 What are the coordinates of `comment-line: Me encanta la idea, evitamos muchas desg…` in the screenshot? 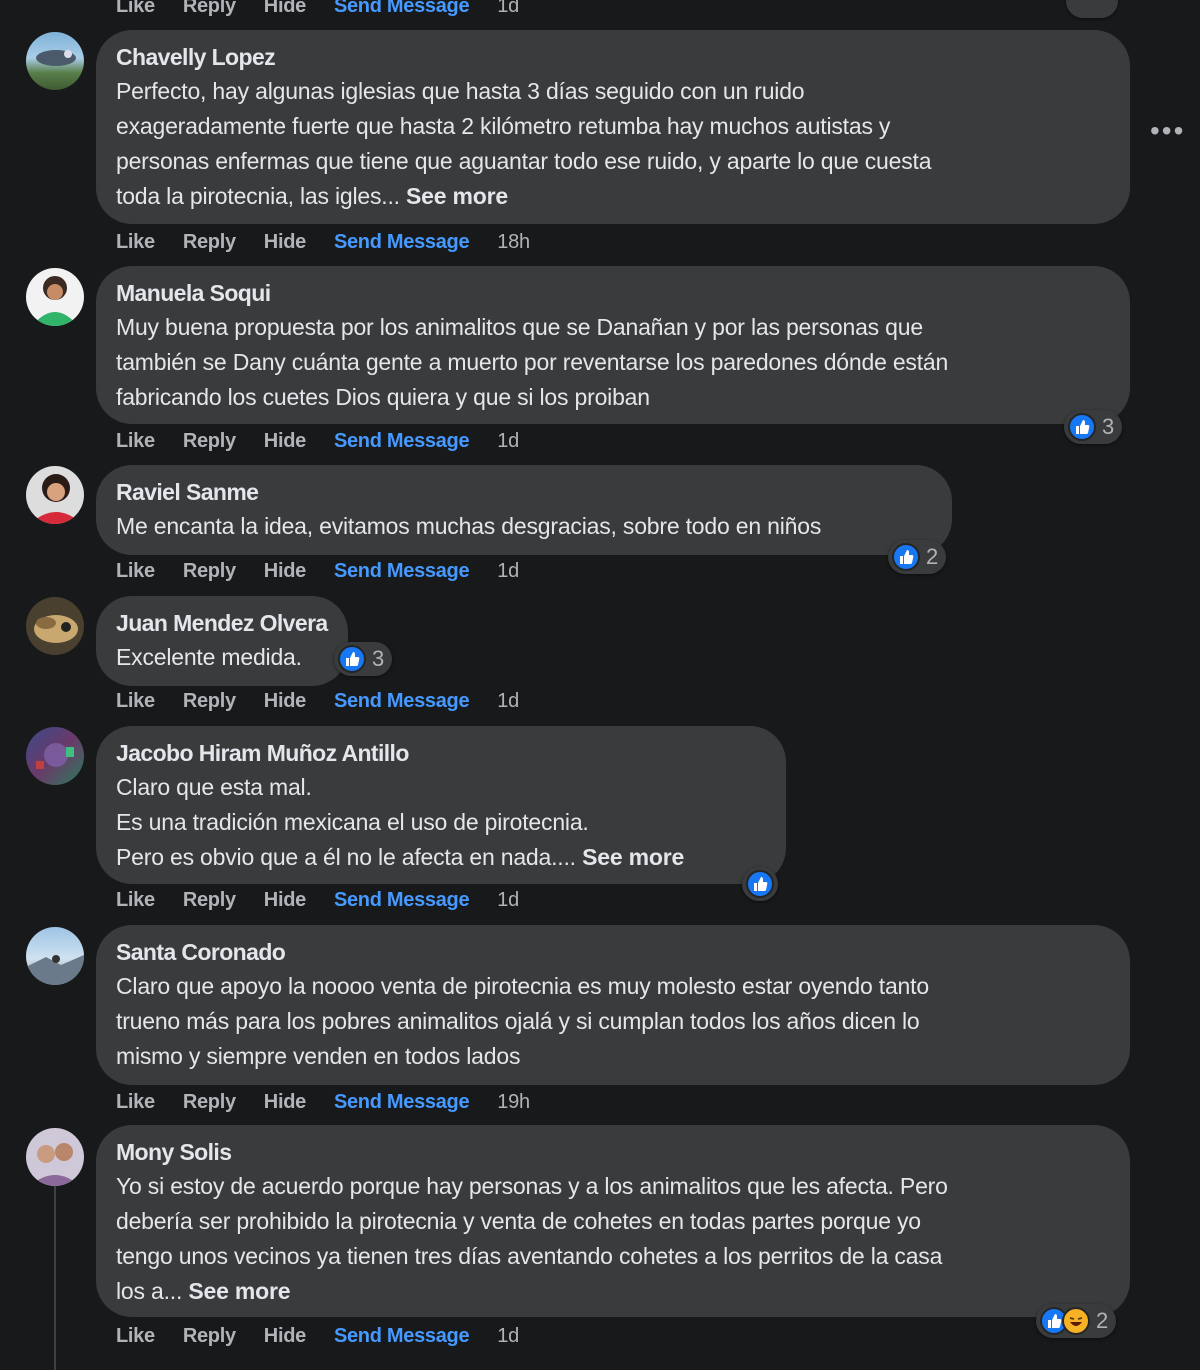 It's located at (469, 526).